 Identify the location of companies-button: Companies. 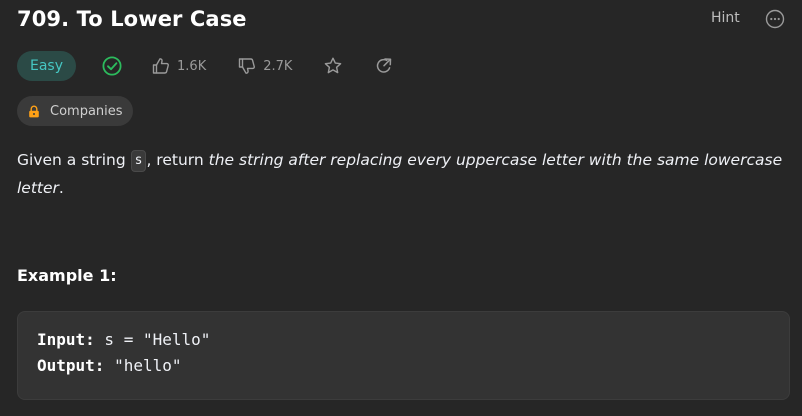
(75, 111).